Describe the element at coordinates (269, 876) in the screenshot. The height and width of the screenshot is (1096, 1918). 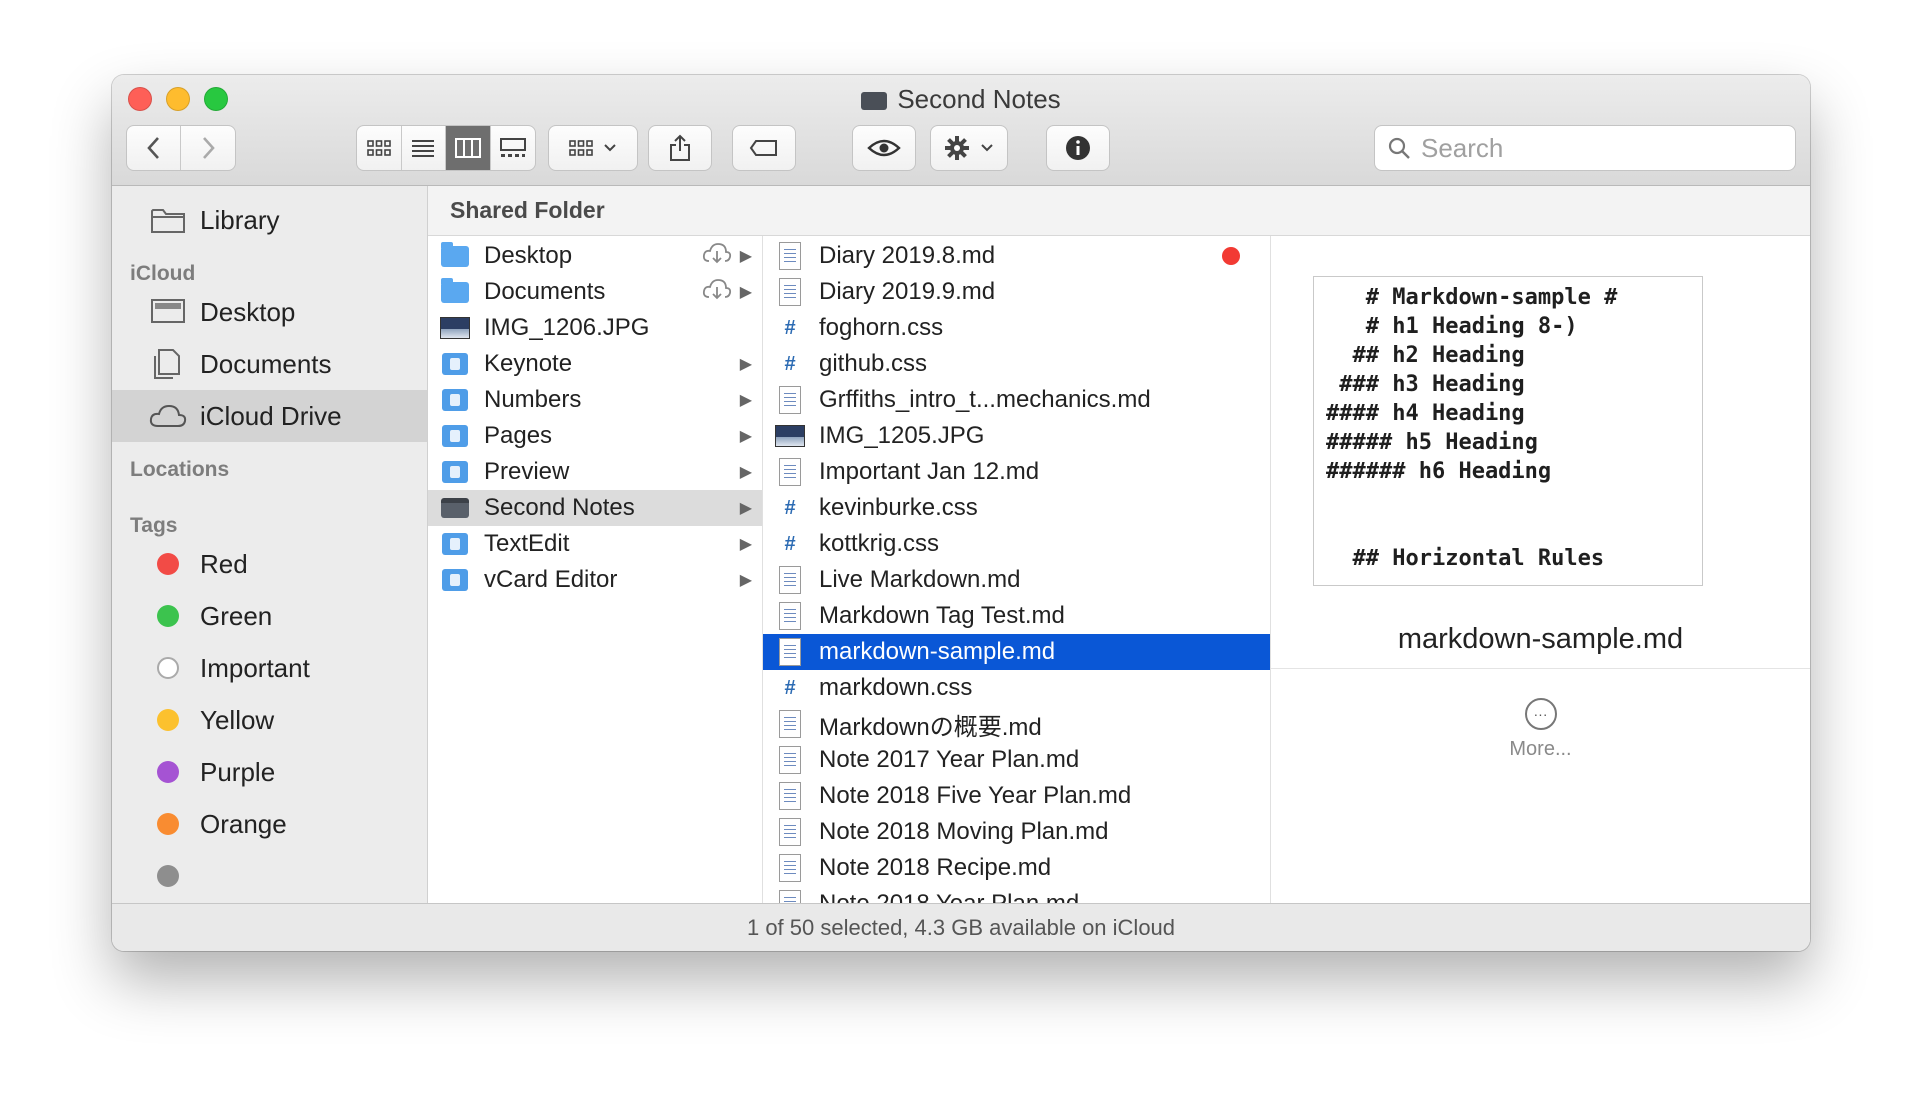
I see `sidebar-tag-partial` at that location.